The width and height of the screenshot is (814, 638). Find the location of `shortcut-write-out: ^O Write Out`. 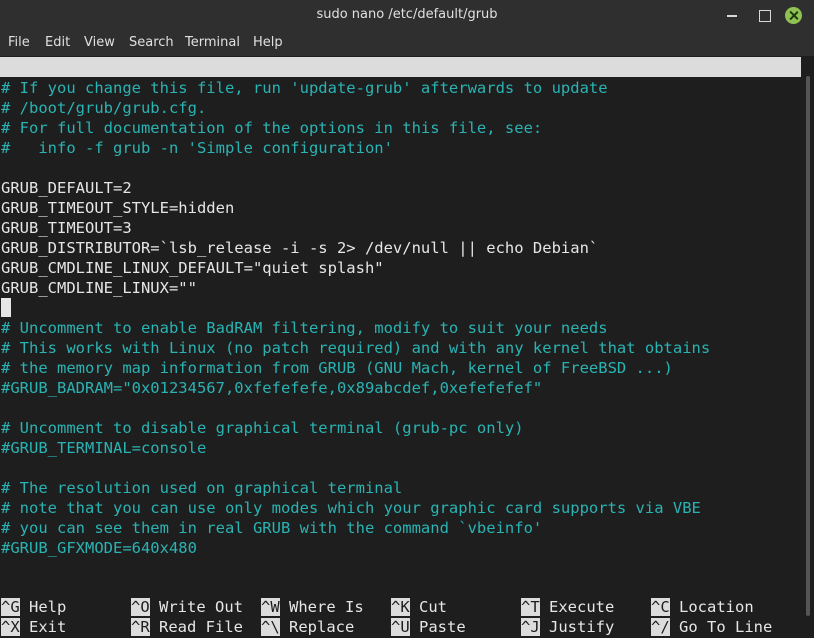

shortcut-write-out: ^O Write Out is located at coordinates (187, 607).